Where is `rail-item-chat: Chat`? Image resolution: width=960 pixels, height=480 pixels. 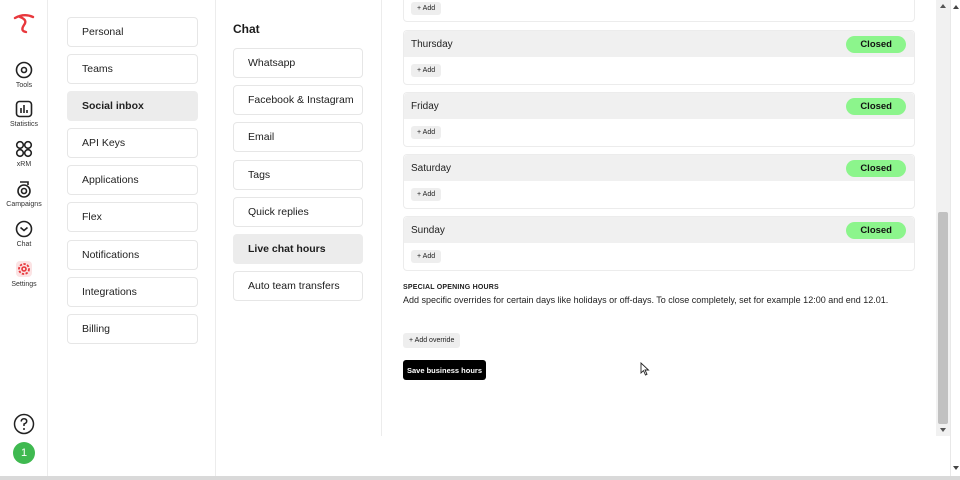 rail-item-chat: Chat is located at coordinates (24, 233).